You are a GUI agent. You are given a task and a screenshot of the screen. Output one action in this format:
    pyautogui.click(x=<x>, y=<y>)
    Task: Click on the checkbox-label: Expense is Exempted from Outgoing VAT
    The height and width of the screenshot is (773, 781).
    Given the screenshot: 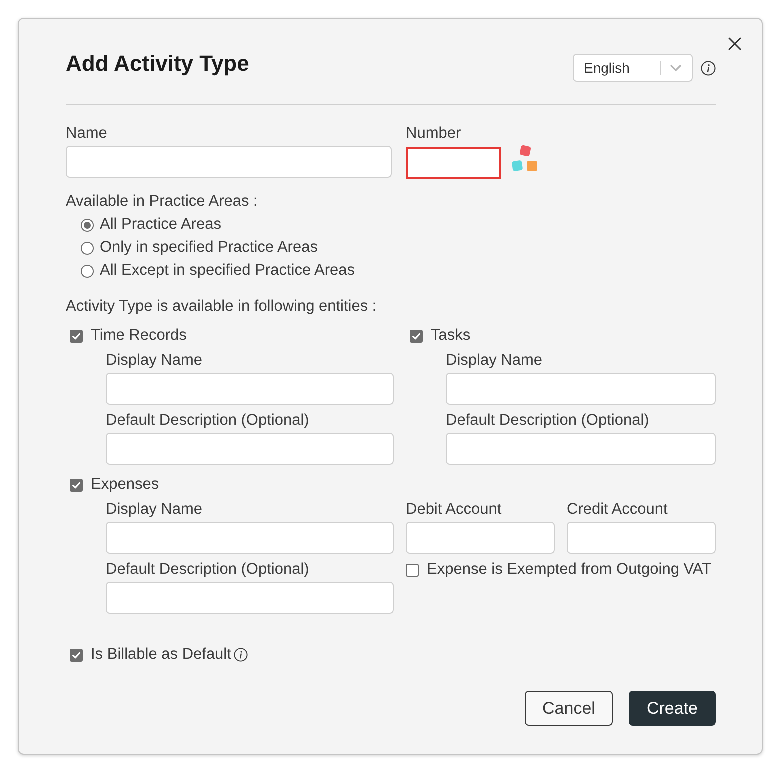 What is the action you would take?
    pyautogui.click(x=569, y=570)
    